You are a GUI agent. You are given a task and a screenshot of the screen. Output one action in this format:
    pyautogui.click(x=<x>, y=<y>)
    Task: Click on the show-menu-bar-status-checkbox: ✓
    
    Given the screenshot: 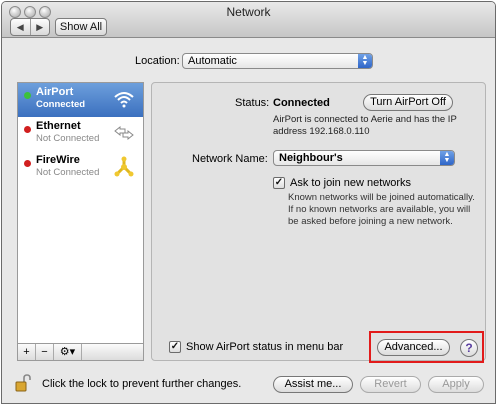 What is the action you would take?
    pyautogui.click(x=175, y=347)
    